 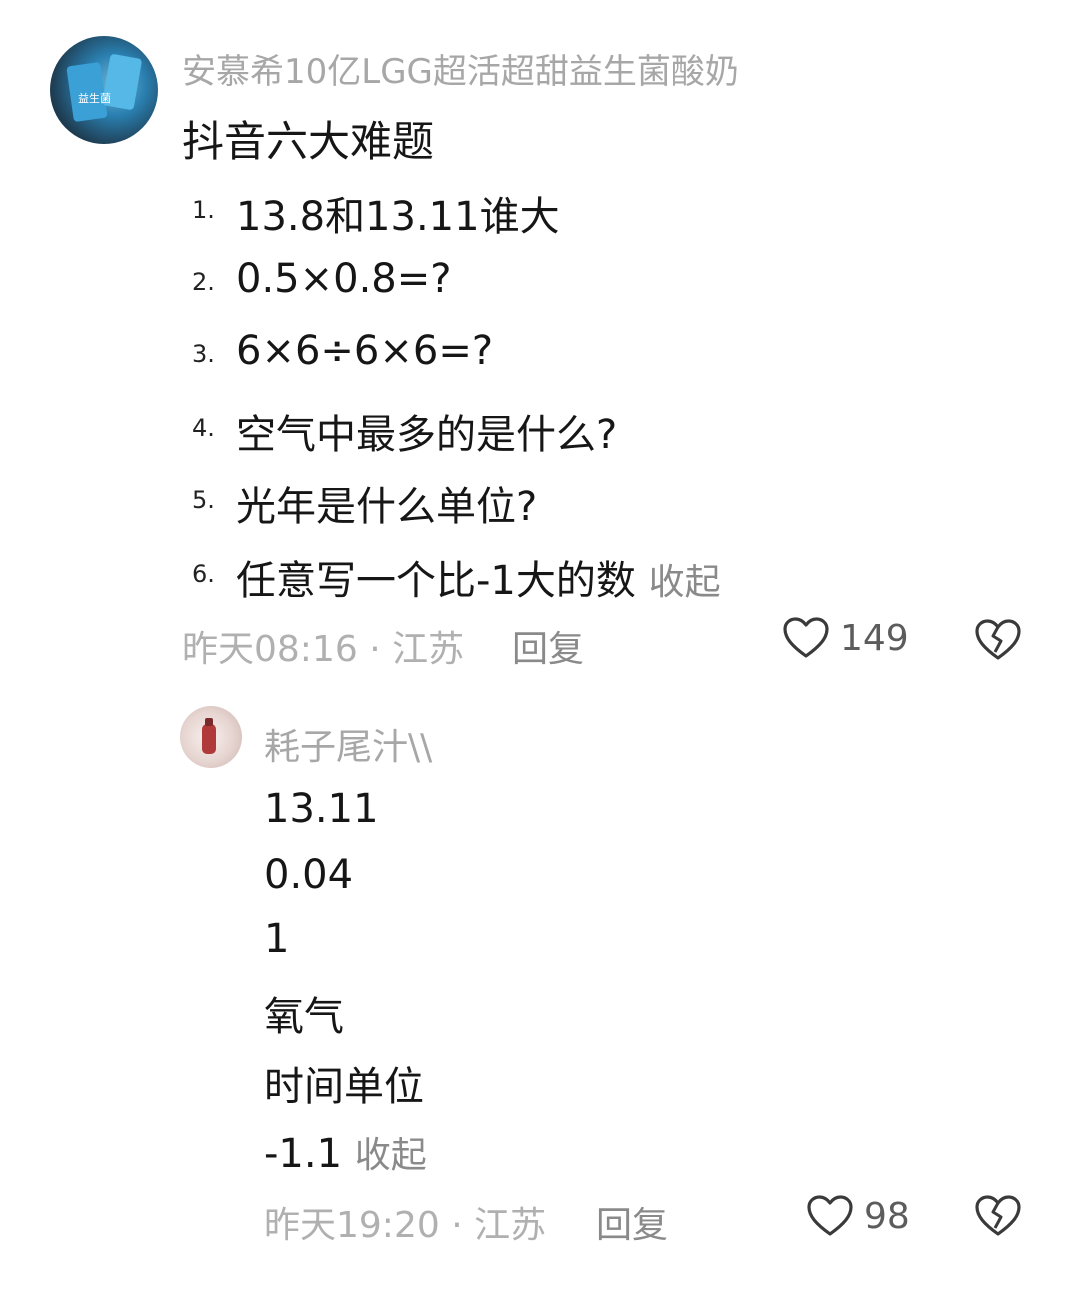 I want to click on list-text: 光年是什么单位?, so click(x=387, y=507).